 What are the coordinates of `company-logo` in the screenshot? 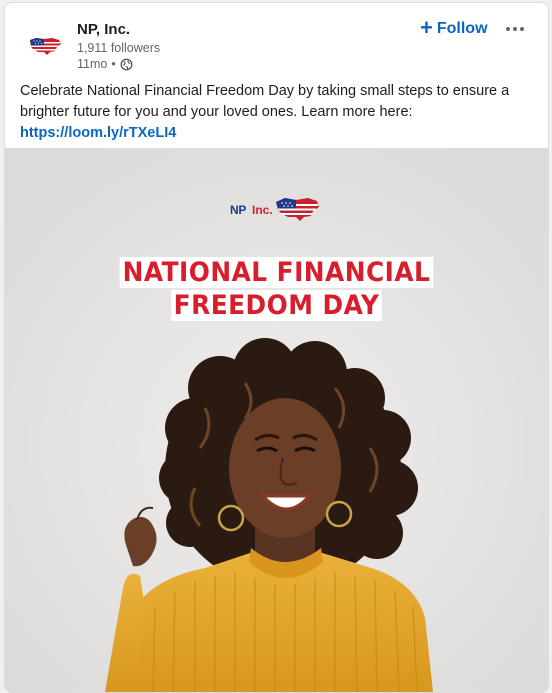 It's located at (45, 46).